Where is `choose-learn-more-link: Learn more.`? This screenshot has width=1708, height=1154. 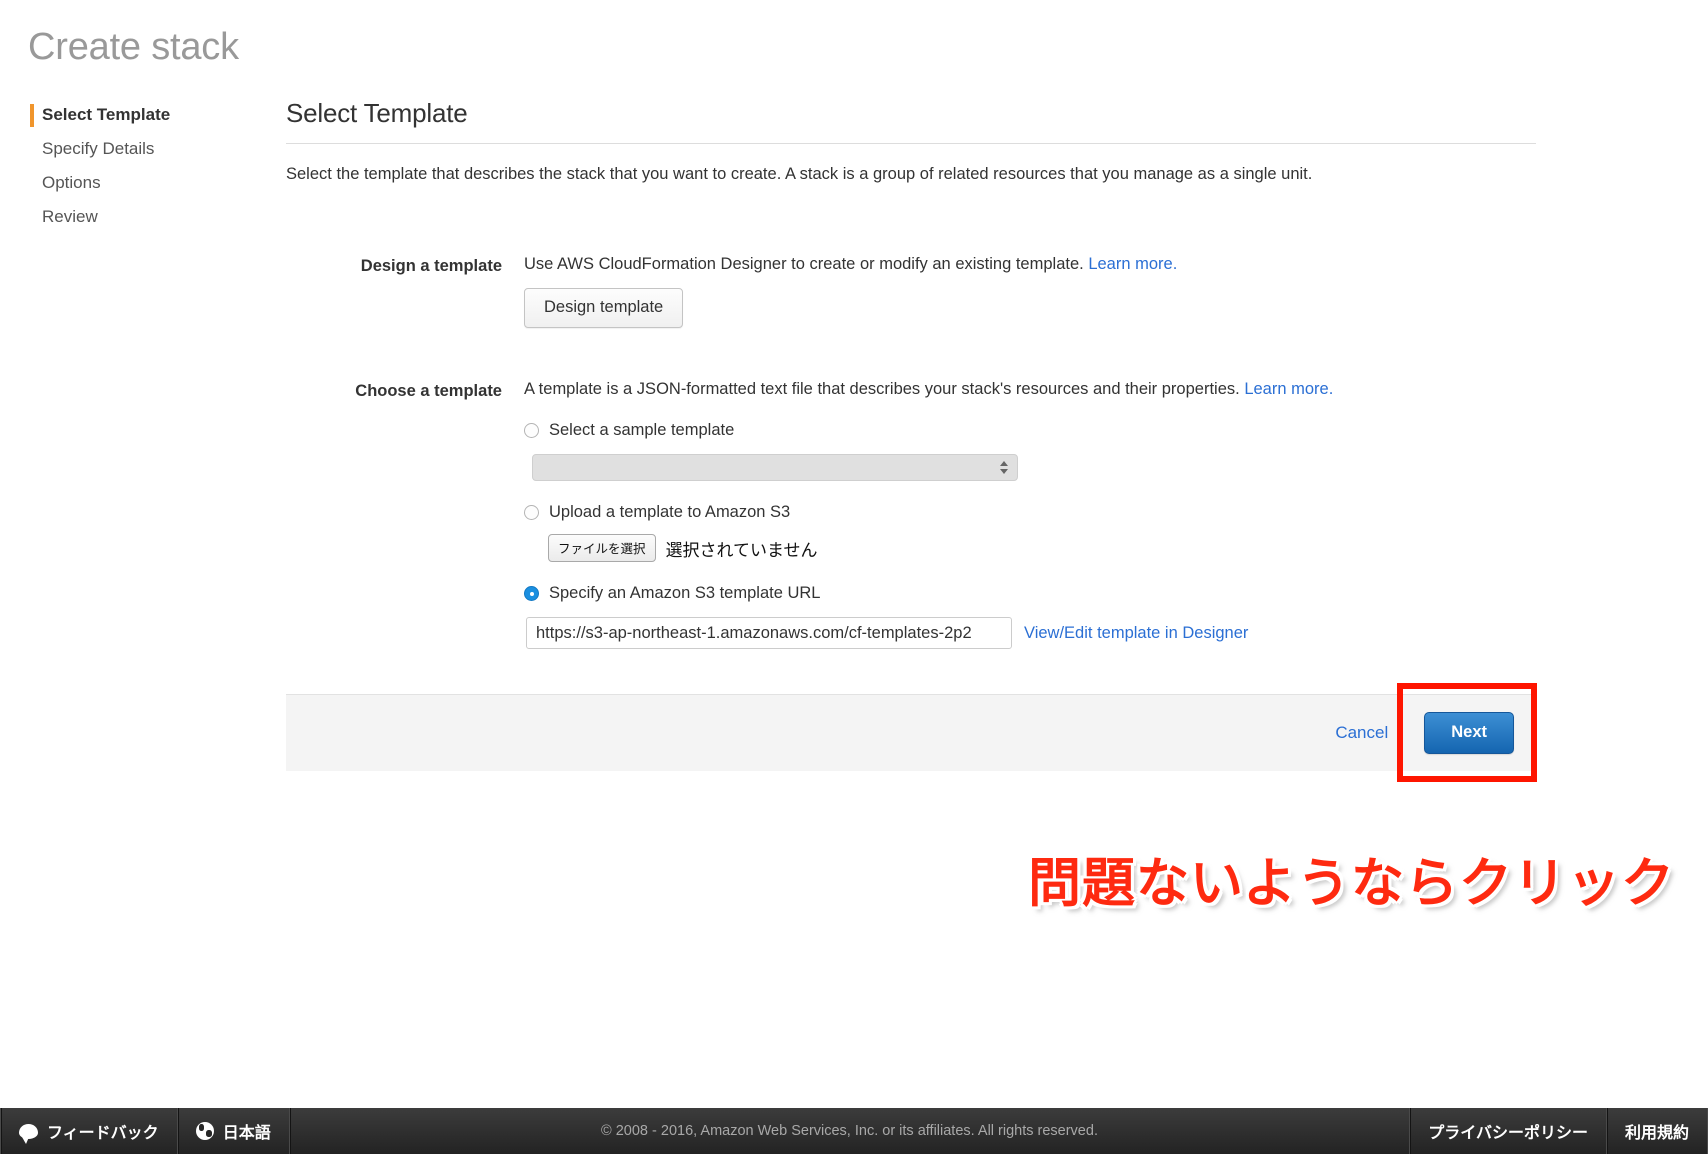 choose-learn-more-link: Learn more. is located at coordinates (1288, 389).